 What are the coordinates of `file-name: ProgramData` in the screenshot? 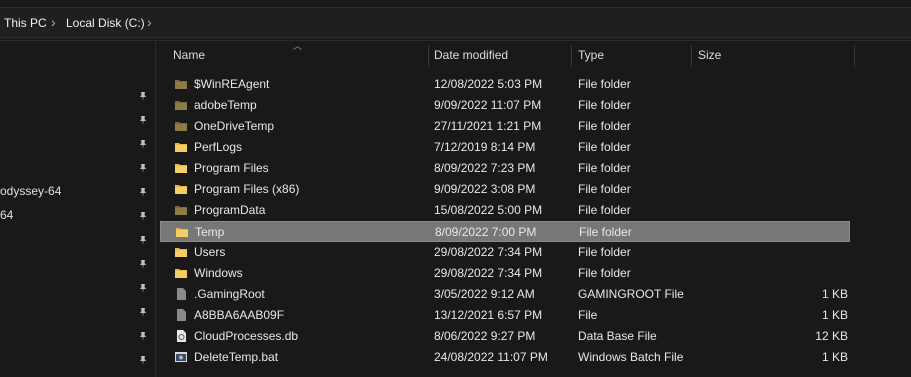 It's located at (230, 210).